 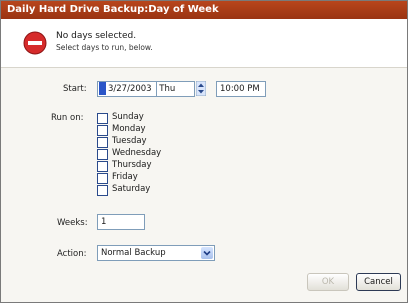 What do you see at coordinates (204, 10) in the screenshot?
I see `title-bar: Daily Hard Drive Backup:Day of Week` at bounding box center [204, 10].